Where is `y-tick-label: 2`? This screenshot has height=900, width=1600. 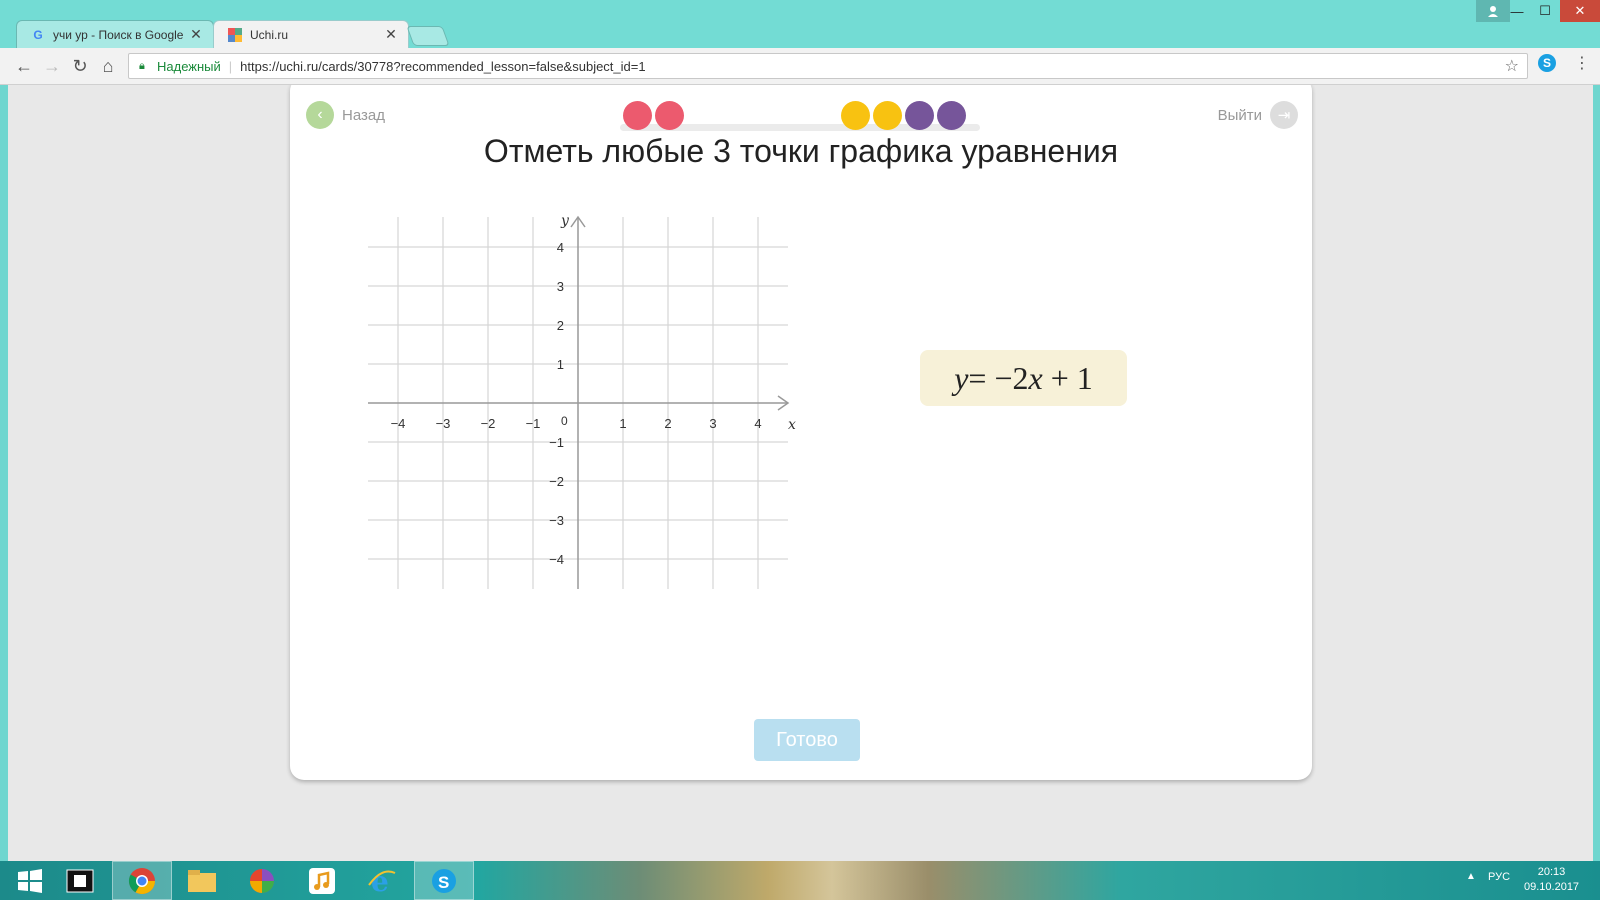 y-tick-label: 2 is located at coordinates (560, 325).